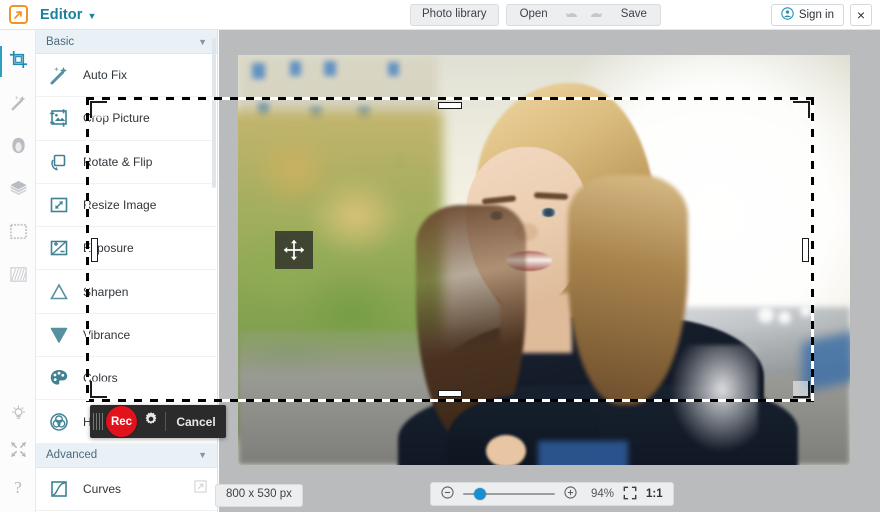 The image size is (880, 512). Describe the element at coordinates (447, 494) in the screenshot. I see `minus-circle-icon` at that location.